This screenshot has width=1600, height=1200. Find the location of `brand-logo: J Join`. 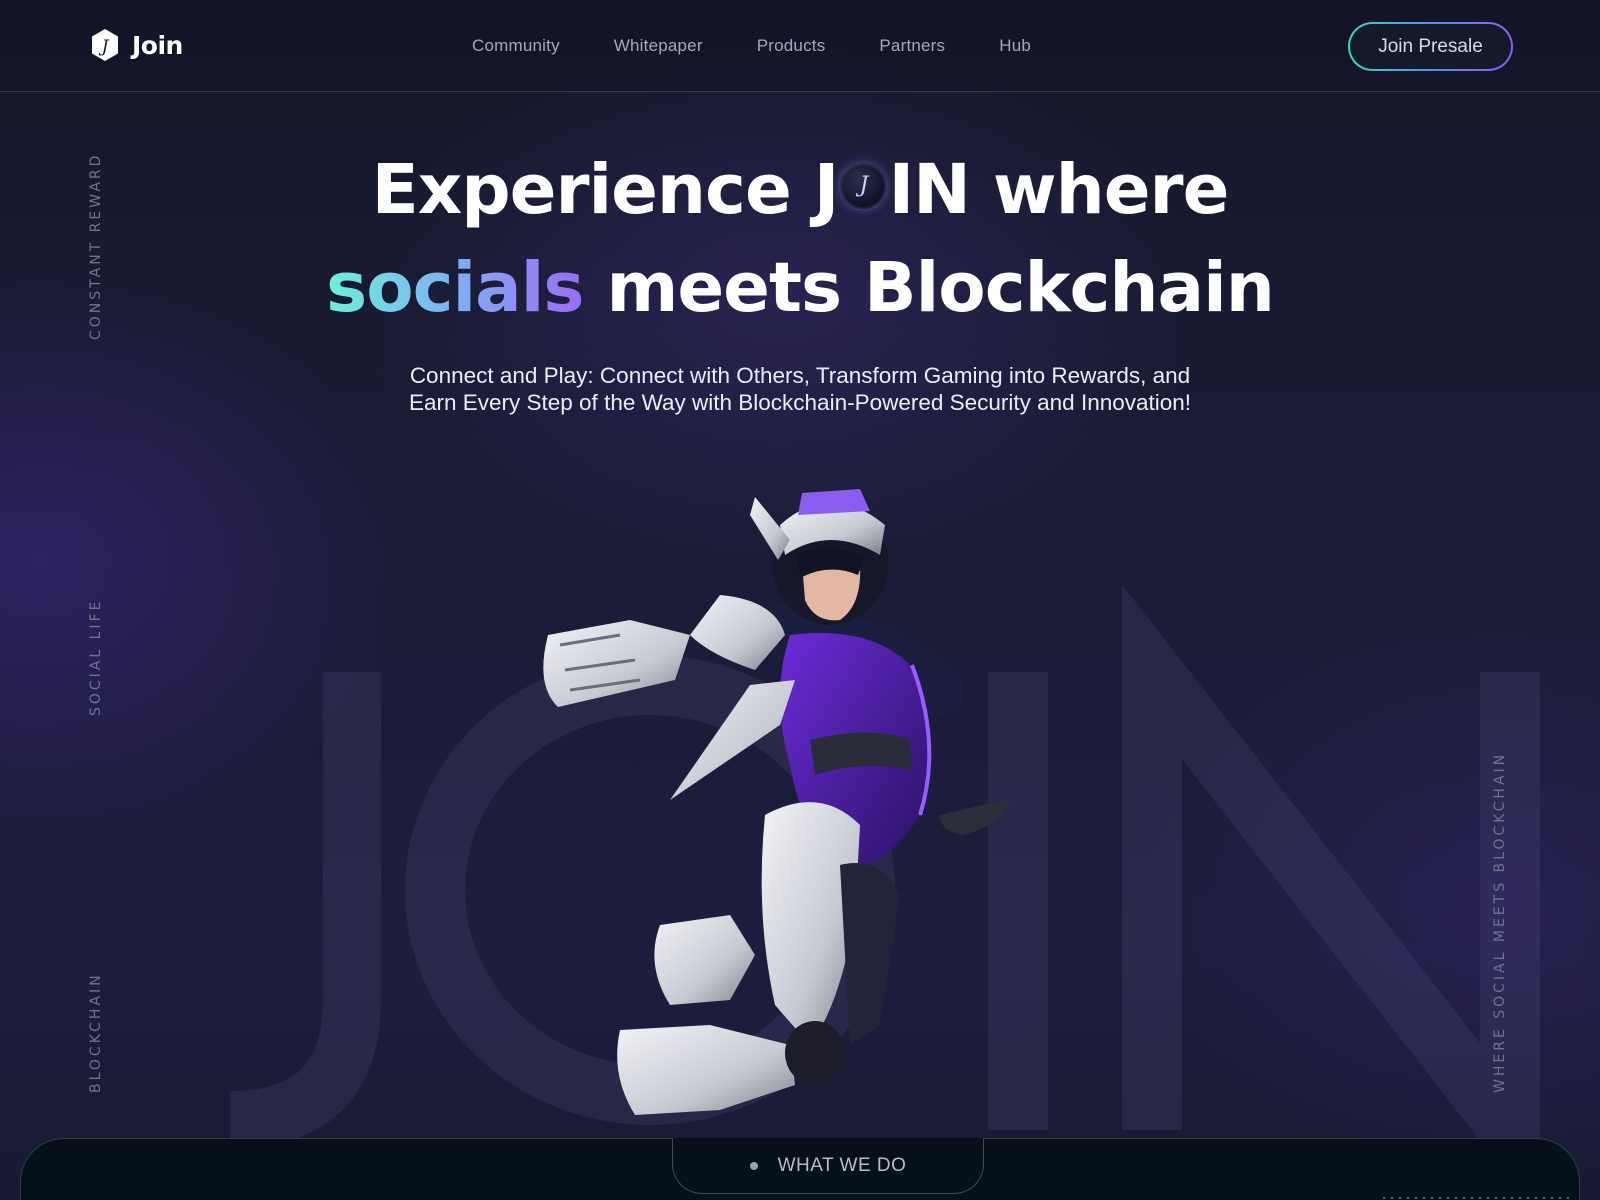

brand-logo: J Join is located at coordinates (136, 45).